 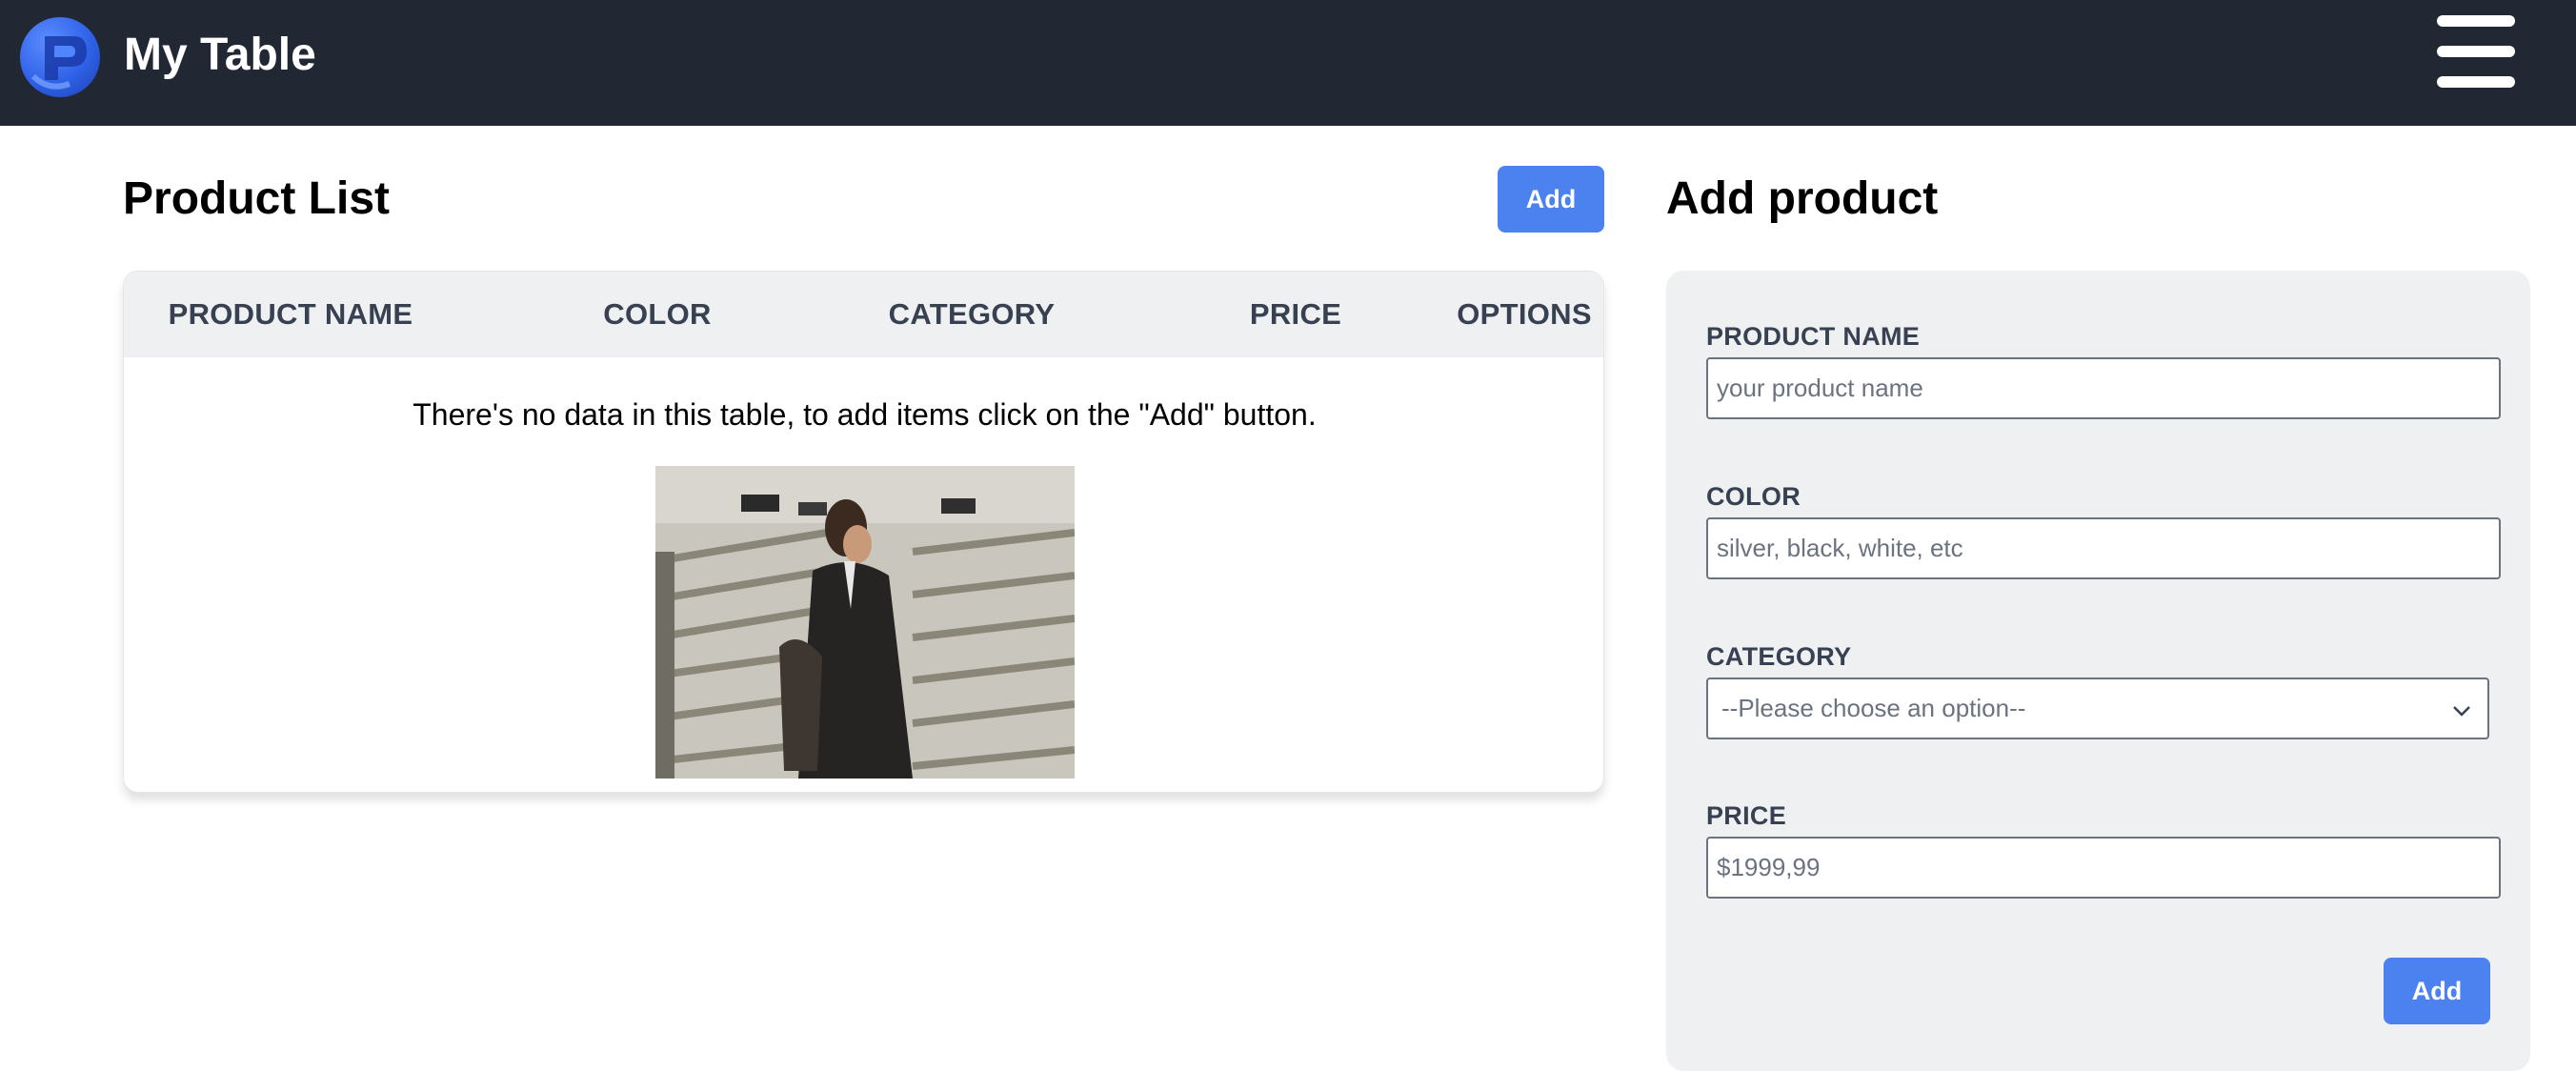 I want to click on hamburger-menu-icon, so click(x=2476, y=53).